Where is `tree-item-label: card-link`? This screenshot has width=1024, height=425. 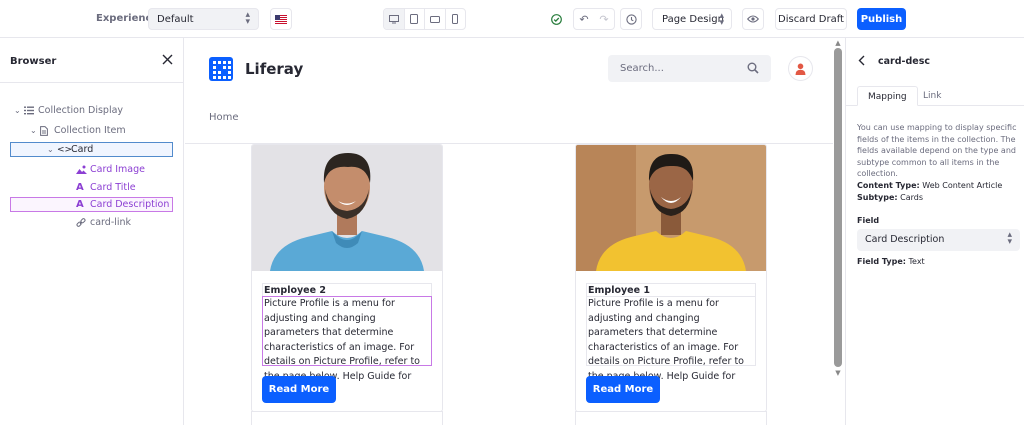
tree-item-label: card-link is located at coordinates (111, 222).